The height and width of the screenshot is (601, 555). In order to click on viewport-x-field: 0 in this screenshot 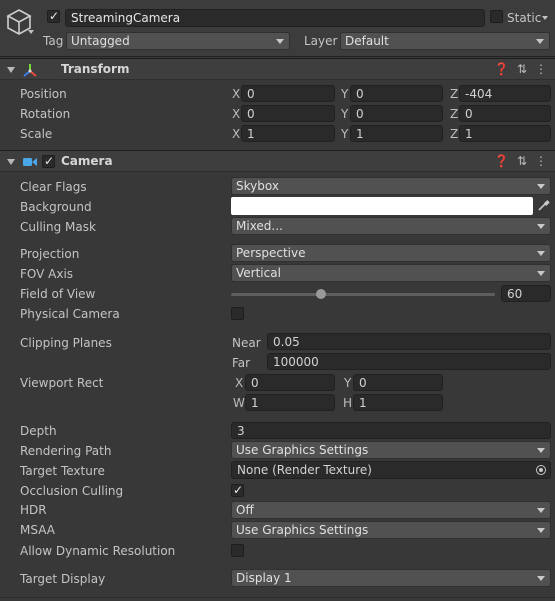, I will do `click(290, 382)`.